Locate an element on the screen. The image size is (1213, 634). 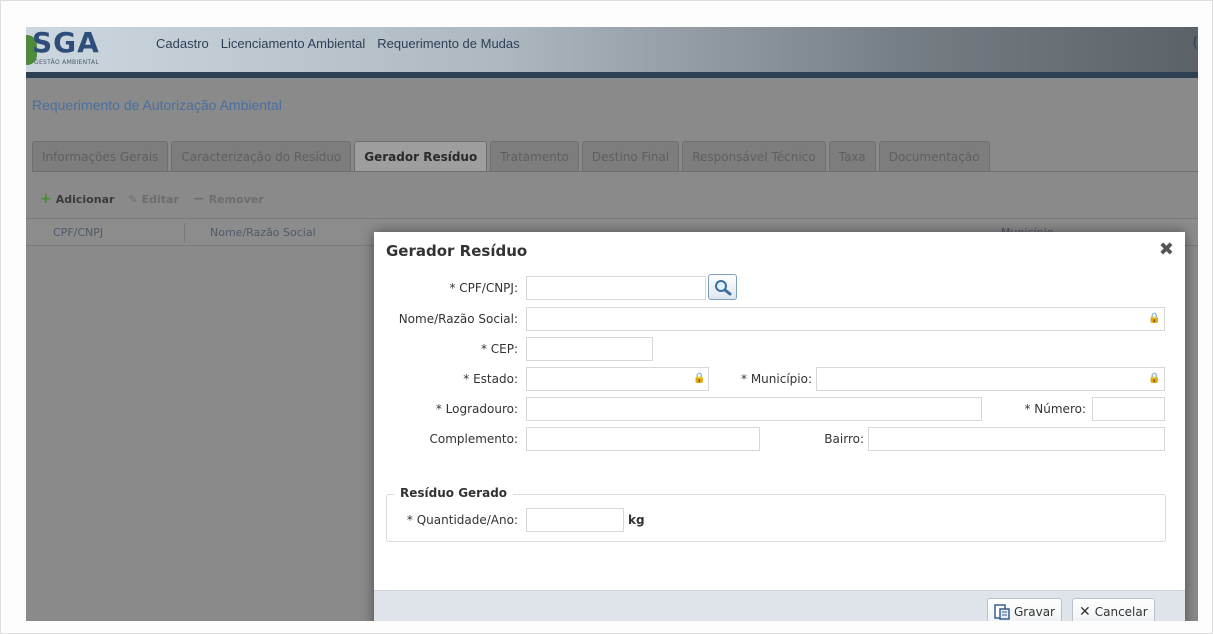
grid-toolbar: + Adicionar ✎ Editar − Remover is located at coordinates (152, 199).